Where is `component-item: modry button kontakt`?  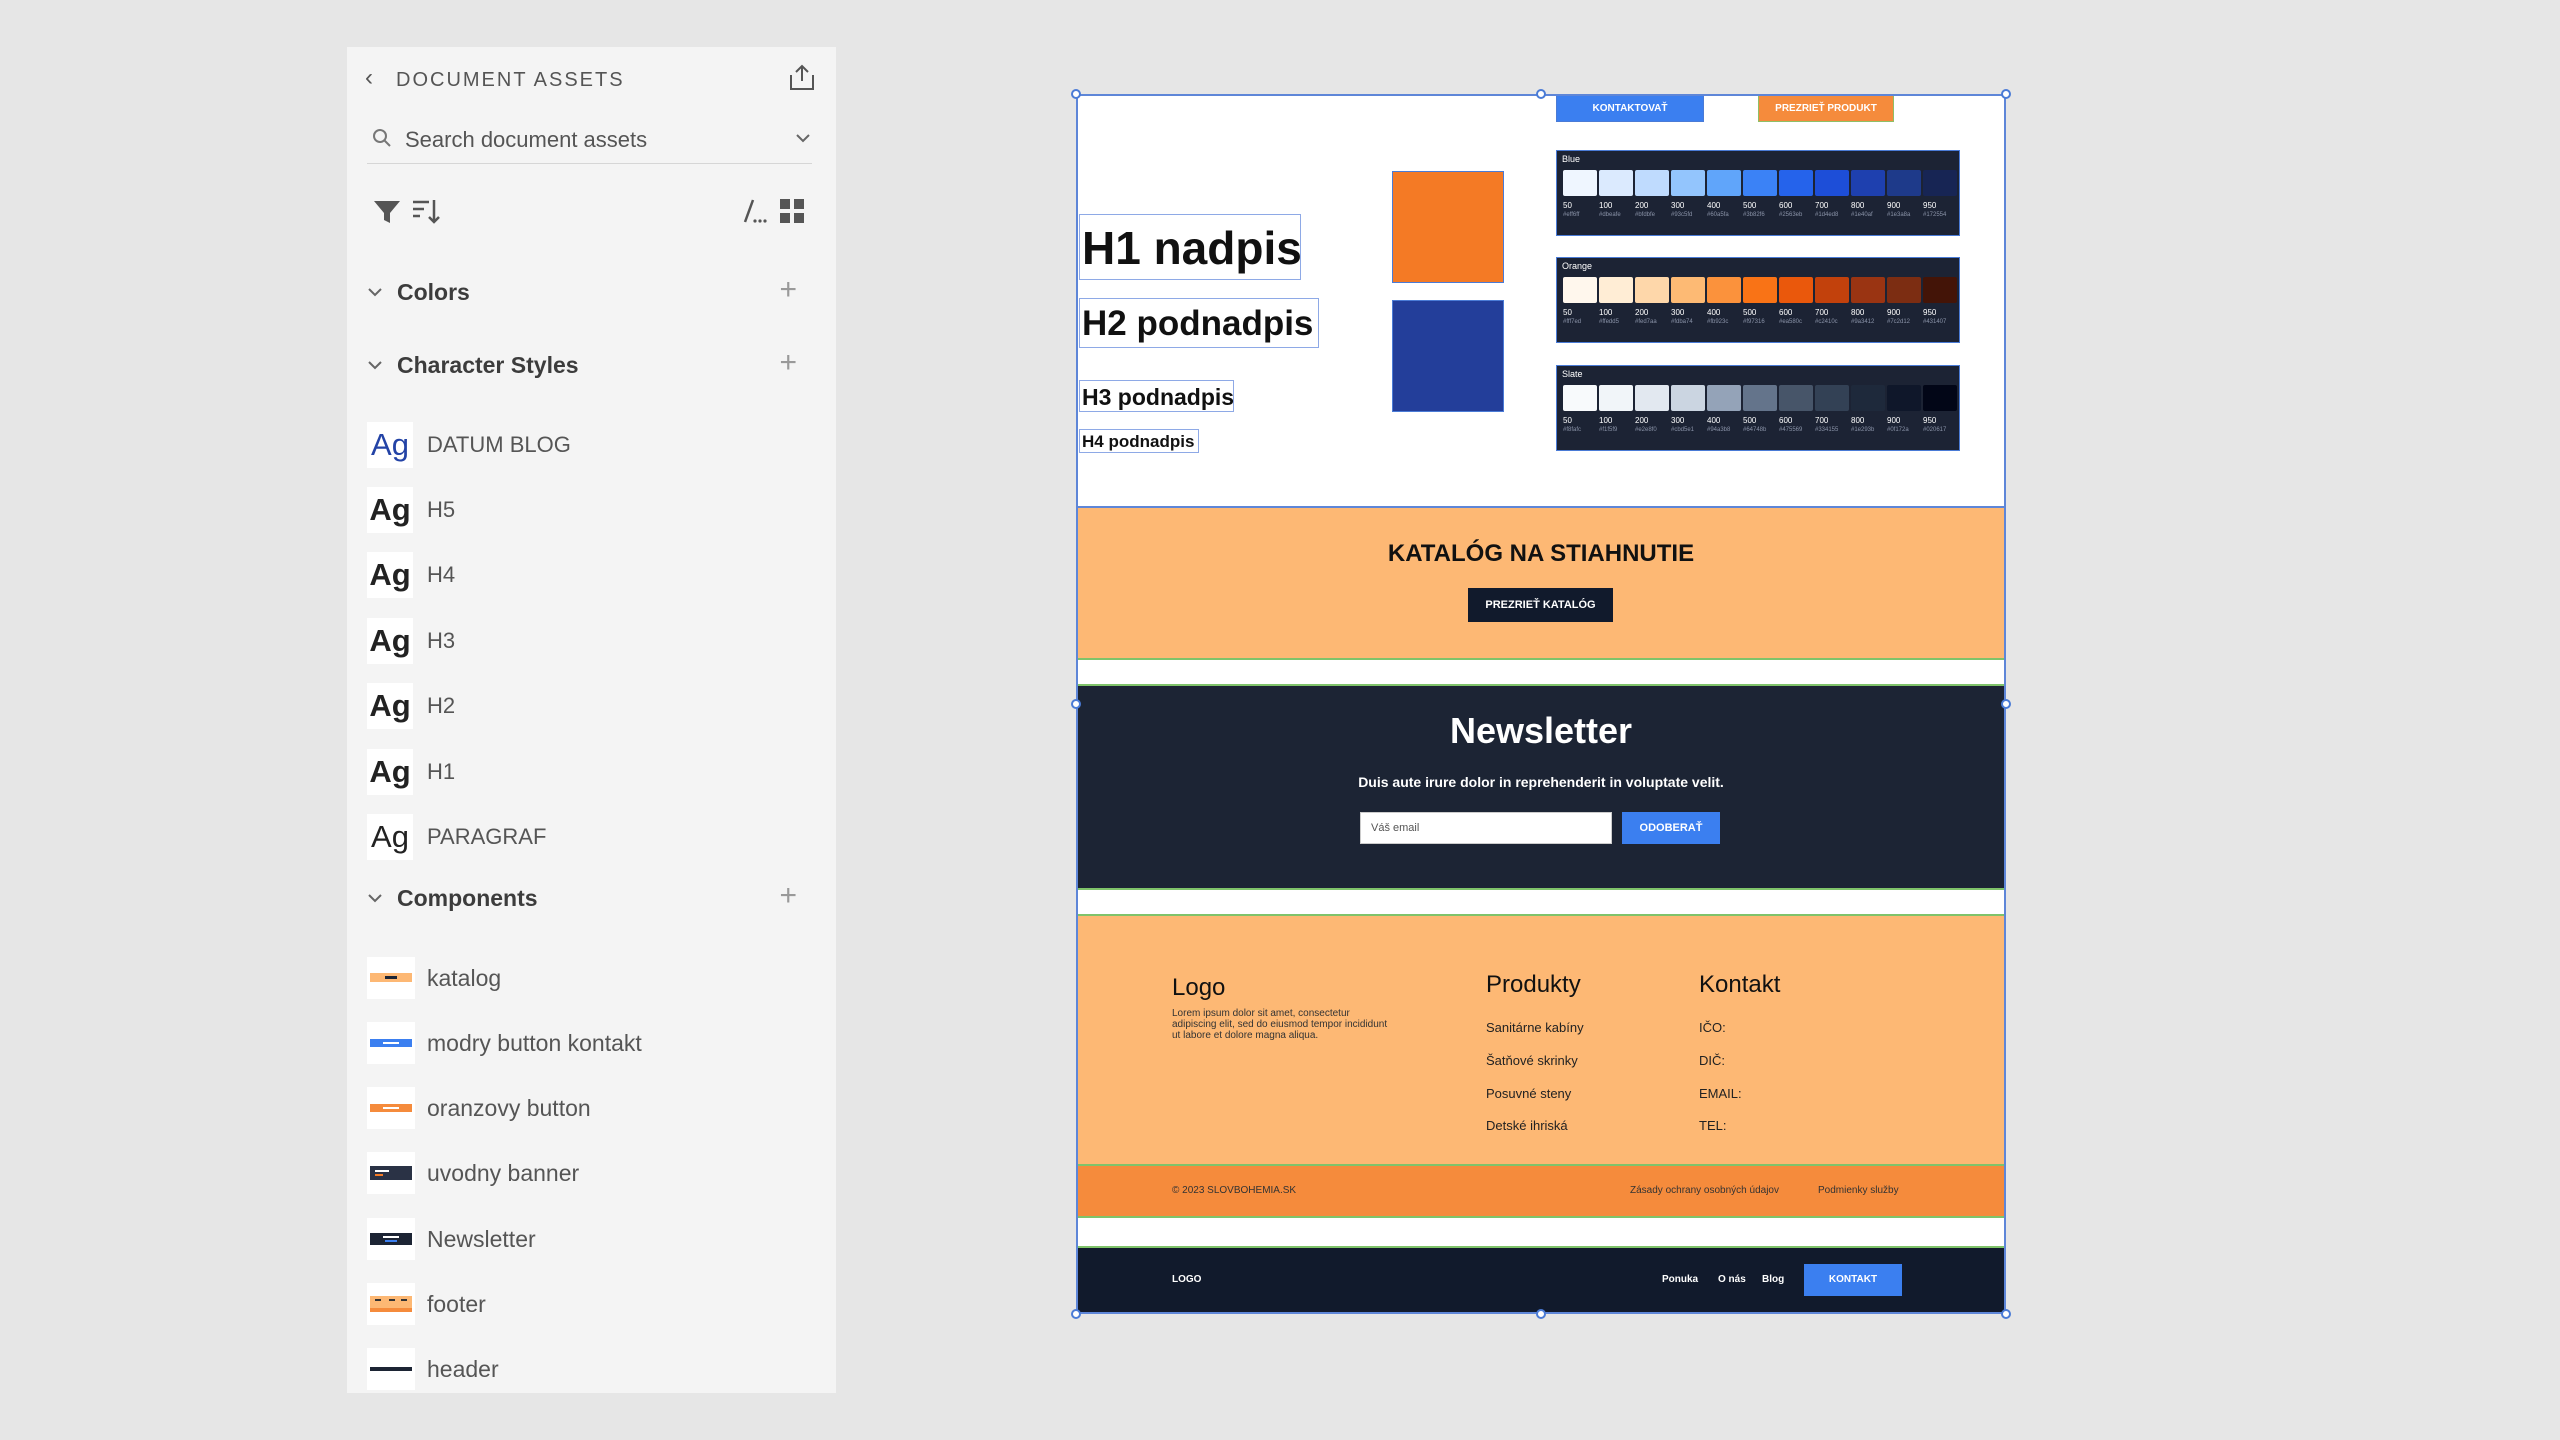 component-item: modry button kontakt is located at coordinates (592, 1043).